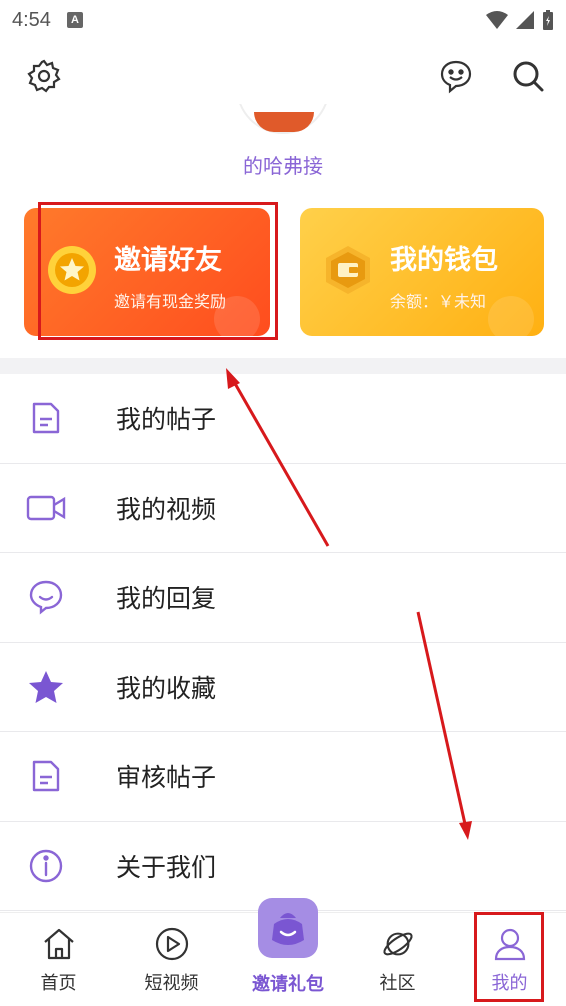  What do you see at coordinates (166, 688) in the screenshot?
I see `menu-label: 我的收藏` at bounding box center [166, 688].